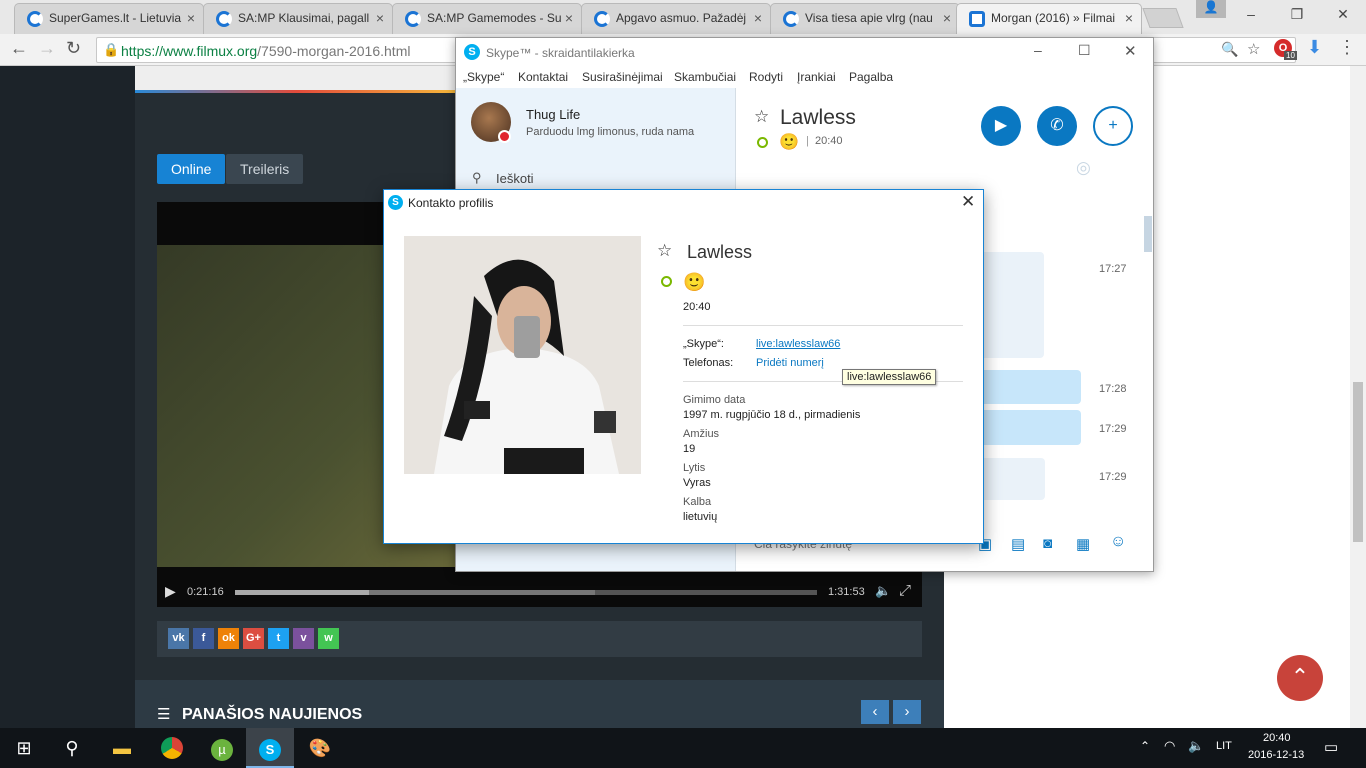 This screenshot has height=768, width=1366. Describe the element at coordinates (278, 638) in the screenshot. I see `twitter-icon: t` at that location.